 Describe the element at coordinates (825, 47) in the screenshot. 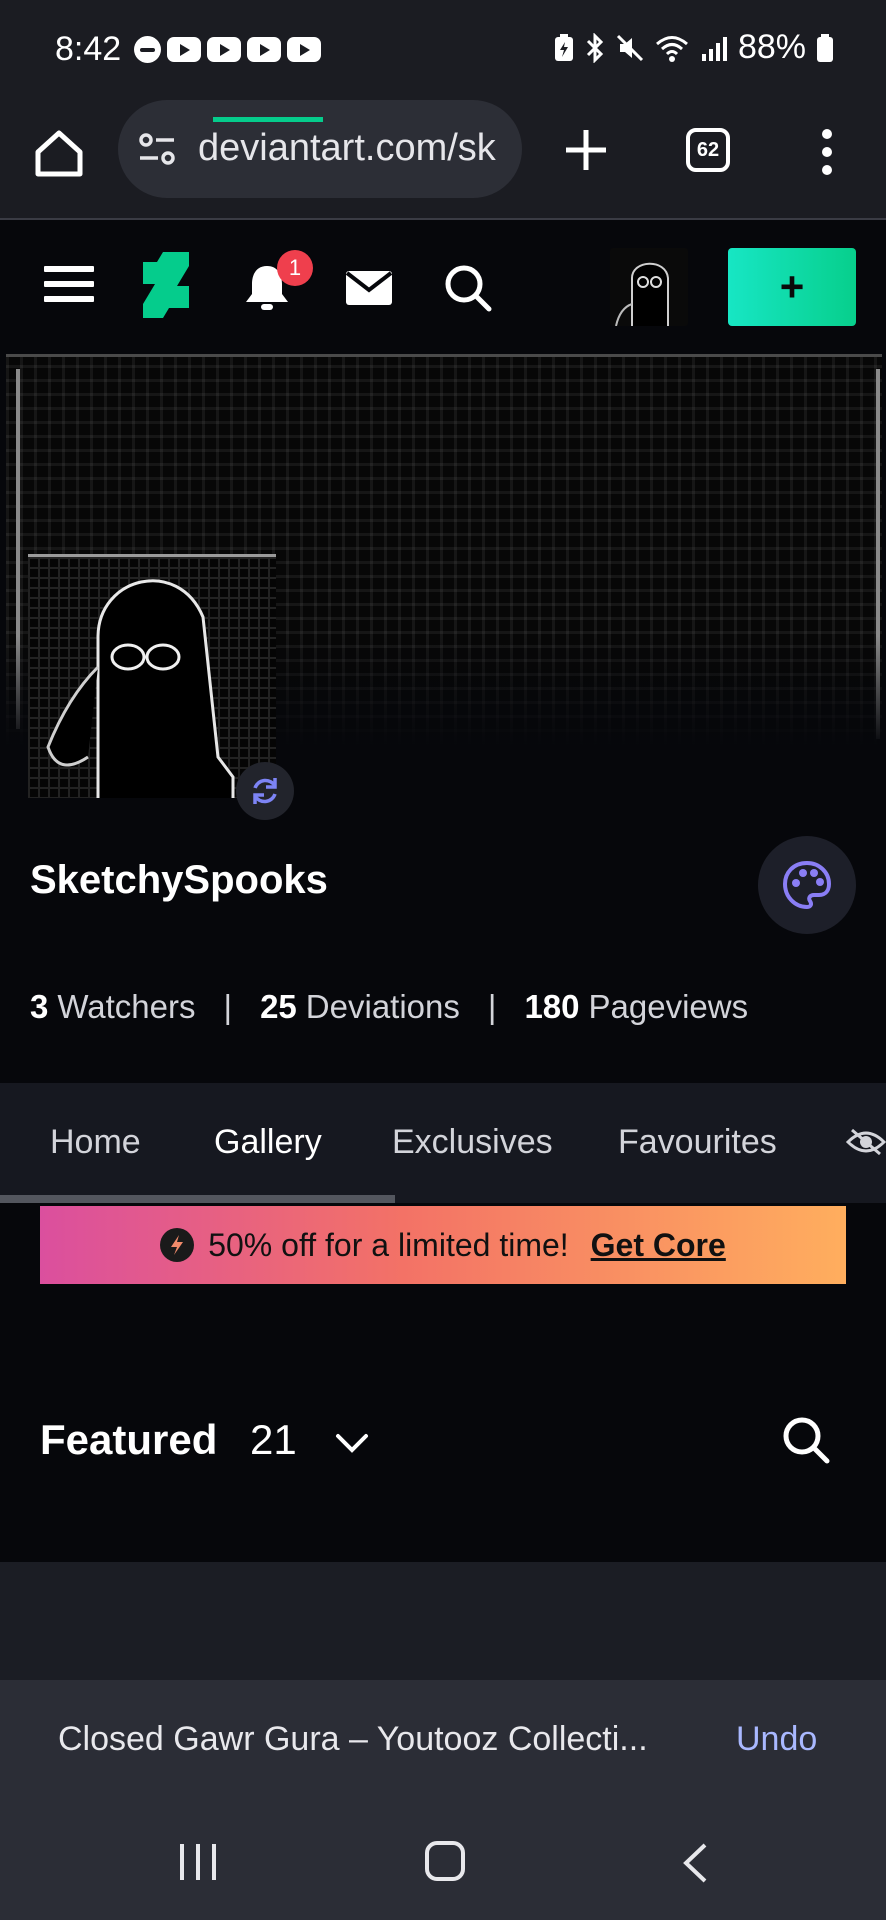

I see `battery-icon` at that location.